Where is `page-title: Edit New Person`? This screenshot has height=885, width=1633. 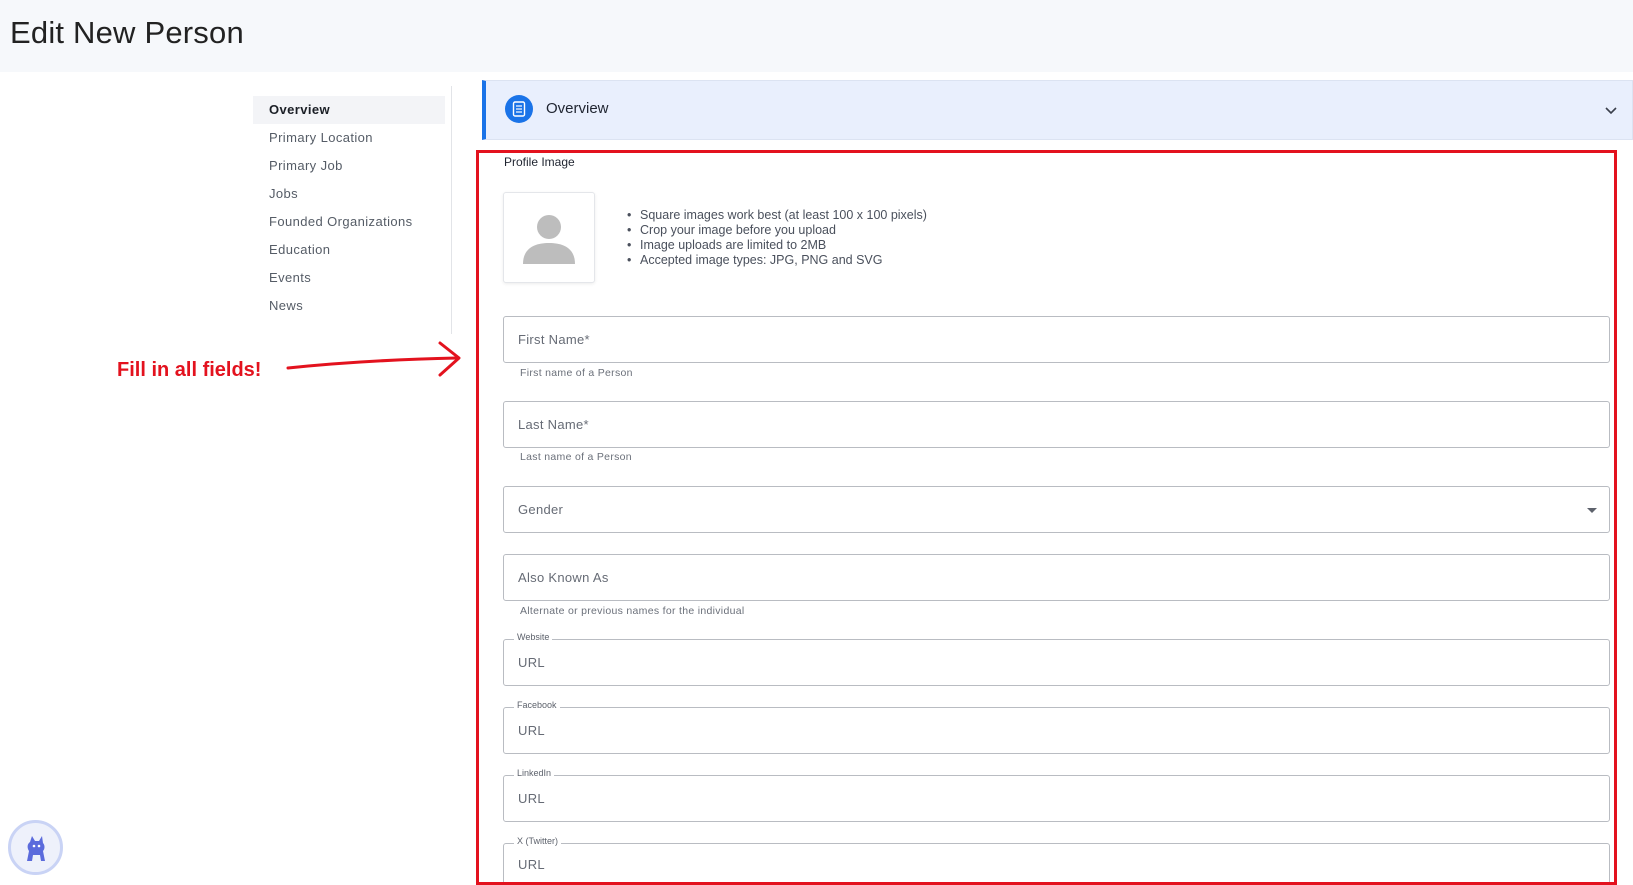 page-title: Edit New Person is located at coordinates (127, 32).